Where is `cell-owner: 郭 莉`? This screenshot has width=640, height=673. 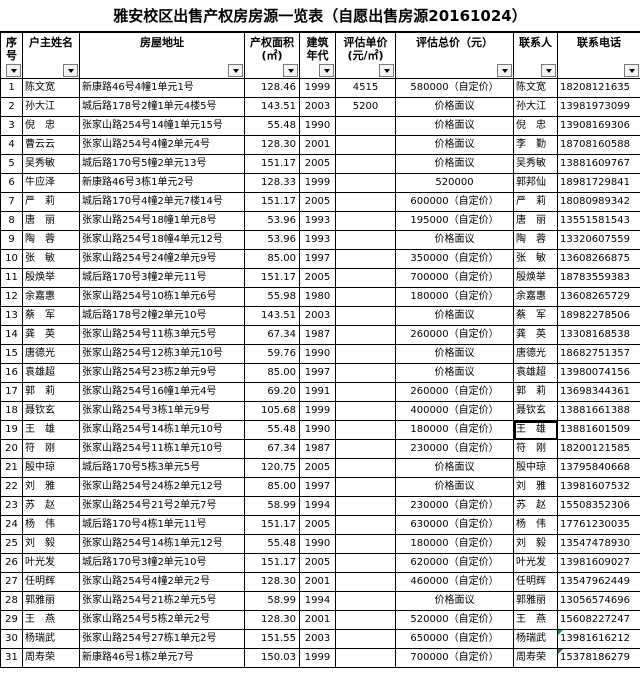 cell-owner: 郭 莉 is located at coordinates (51, 392).